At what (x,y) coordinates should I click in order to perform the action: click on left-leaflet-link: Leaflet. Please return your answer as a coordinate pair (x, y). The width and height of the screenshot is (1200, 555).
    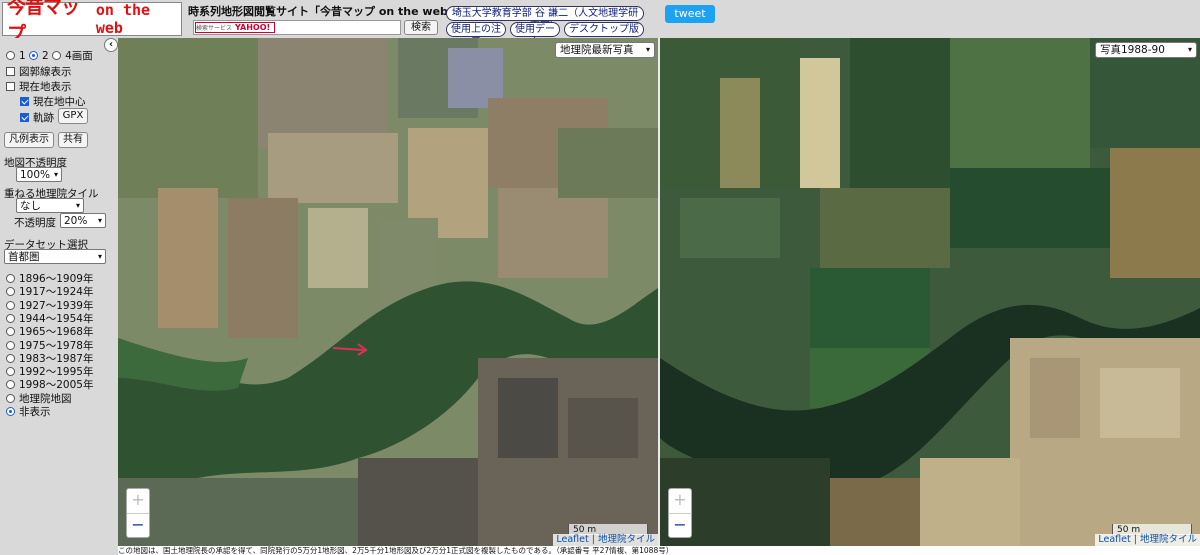
    Looking at the image, I should click on (572, 539).